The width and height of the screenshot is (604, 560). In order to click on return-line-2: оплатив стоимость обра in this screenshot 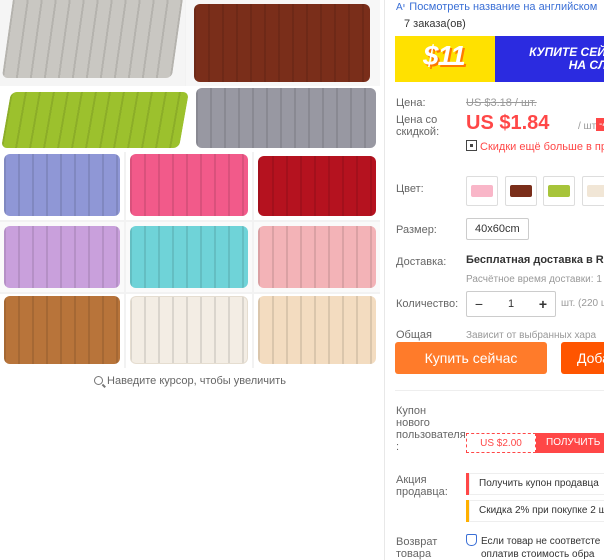, I will do `click(538, 554)`.